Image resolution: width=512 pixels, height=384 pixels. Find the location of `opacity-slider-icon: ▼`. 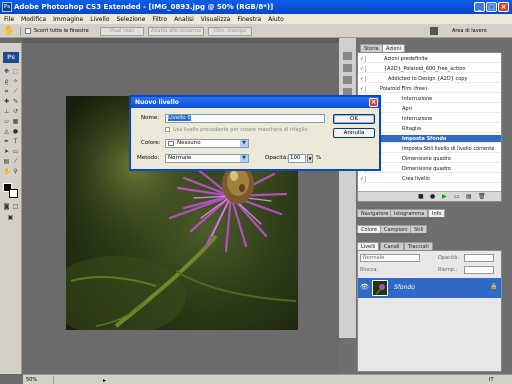

opacity-slider-icon: ▼ is located at coordinates (310, 158).